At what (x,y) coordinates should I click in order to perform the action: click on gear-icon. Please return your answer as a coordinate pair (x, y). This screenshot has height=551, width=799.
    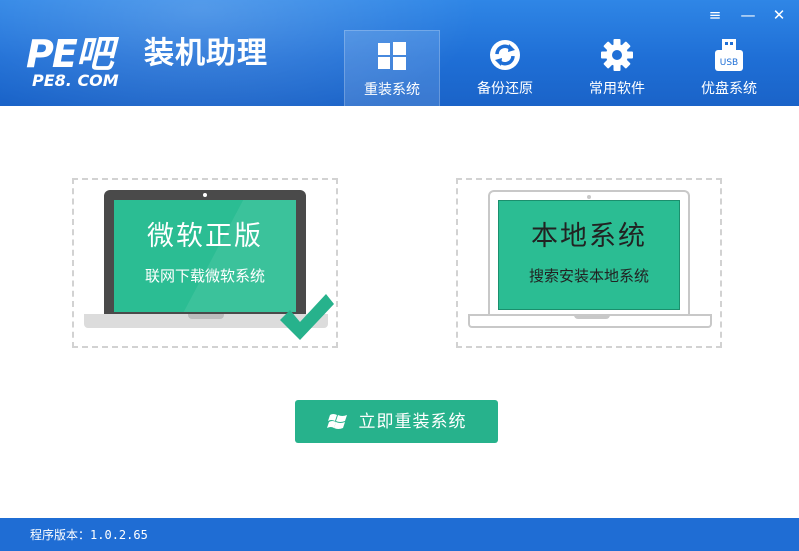
    Looking at the image, I should click on (617, 55).